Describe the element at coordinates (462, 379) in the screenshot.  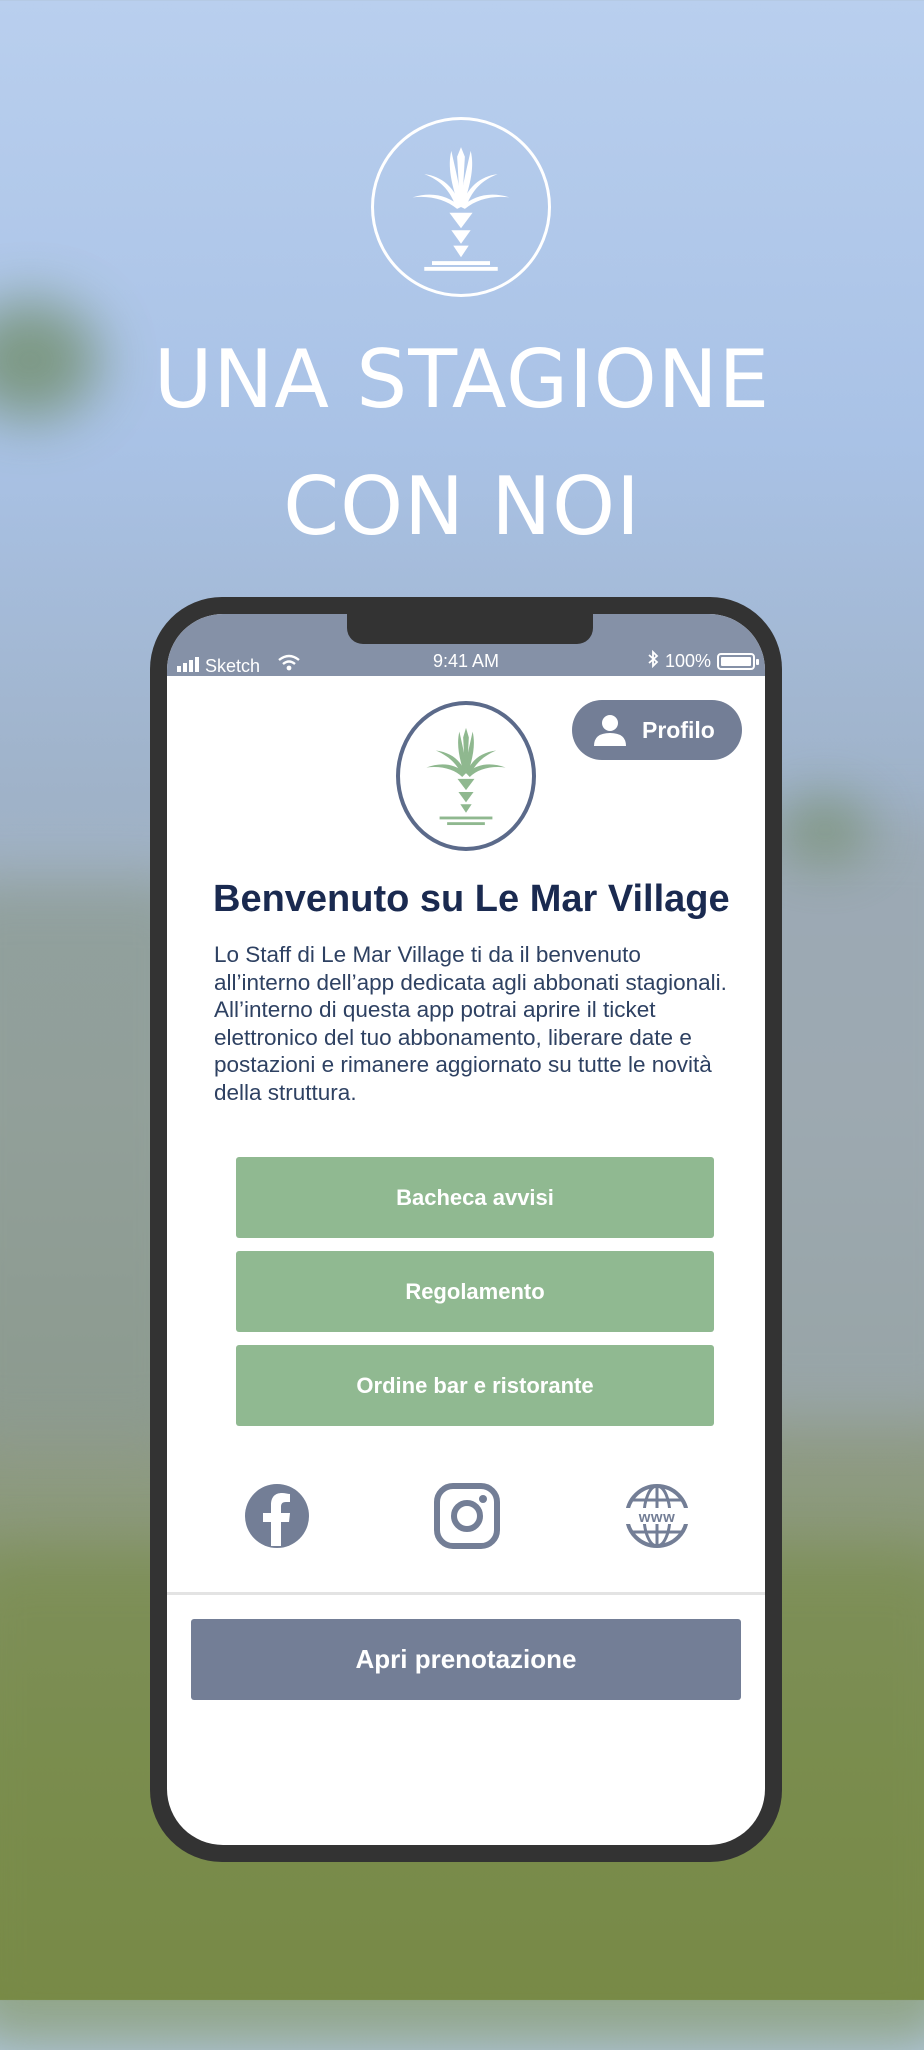
I see `promo-headline-line1: UNA STAGIONE` at that location.